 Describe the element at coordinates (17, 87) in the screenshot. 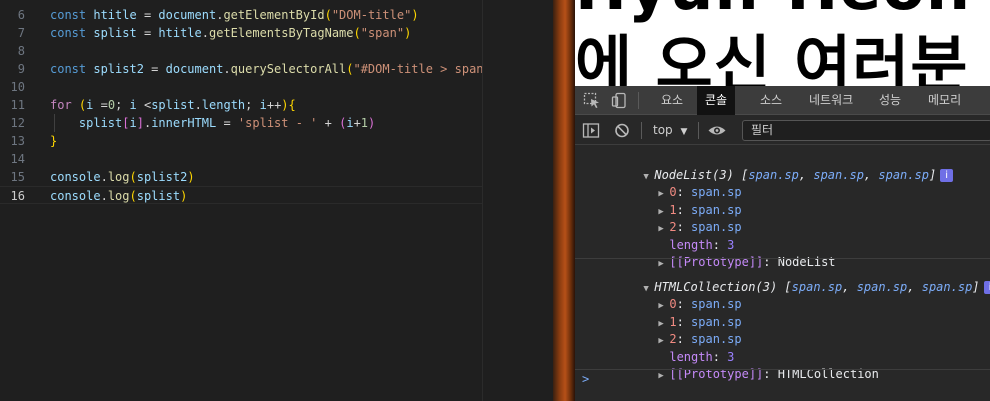

I see `line-number: 10` at that location.